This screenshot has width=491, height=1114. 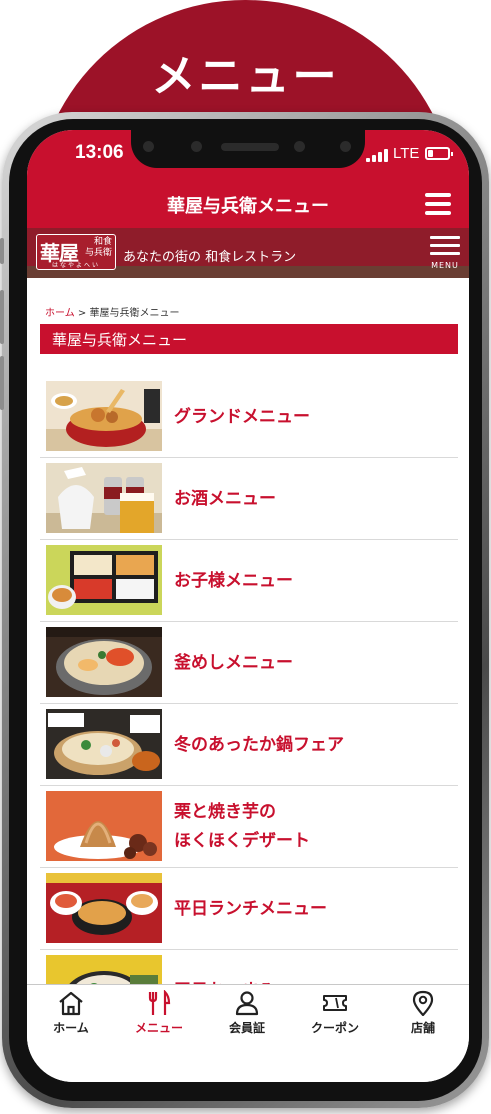 What do you see at coordinates (158, 1028) in the screenshot?
I see `nav-label: メニュー` at bounding box center [158, 1028].